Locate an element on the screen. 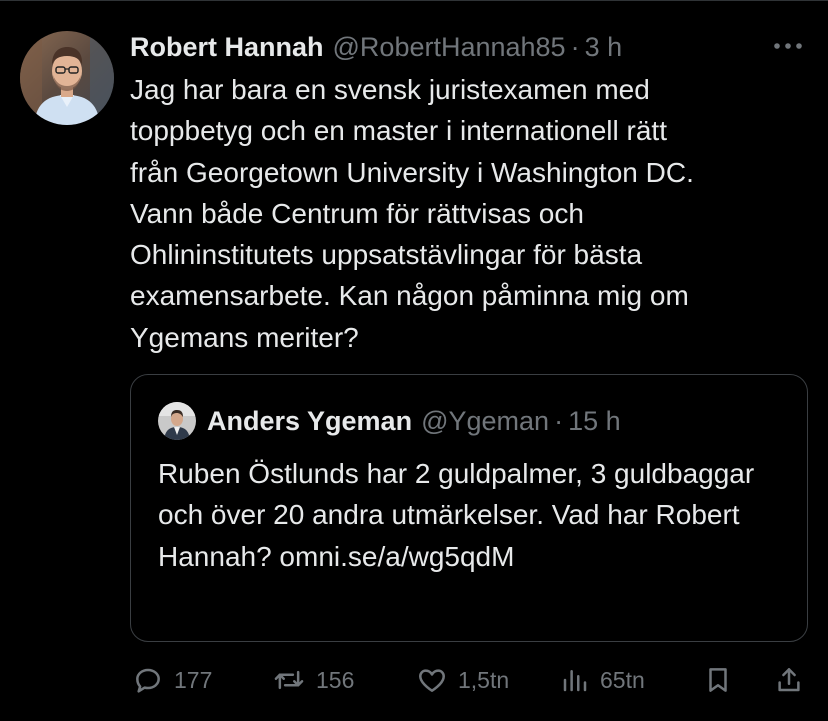  bookmark-icon is located at coordinates (718, 680).